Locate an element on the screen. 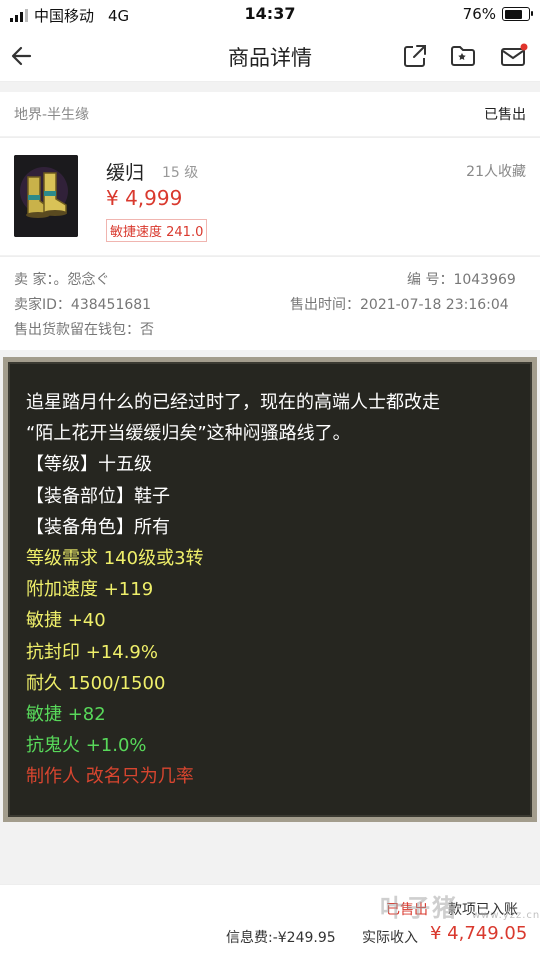 Image resolution: width=540 pixels, height=960 pixels. folder-icon is located at coordinates (463, 56).